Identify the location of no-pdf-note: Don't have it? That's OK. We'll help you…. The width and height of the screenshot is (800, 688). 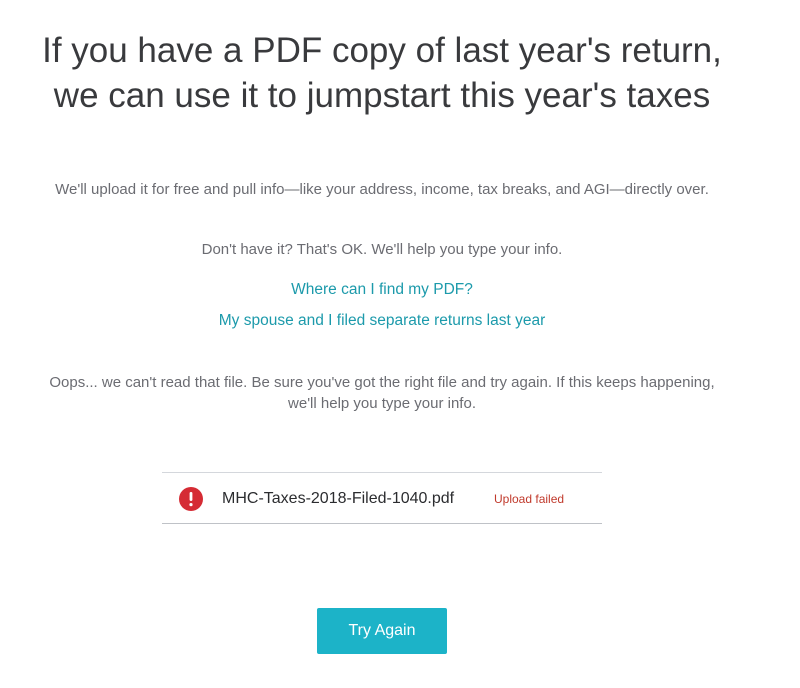
(382, 249).